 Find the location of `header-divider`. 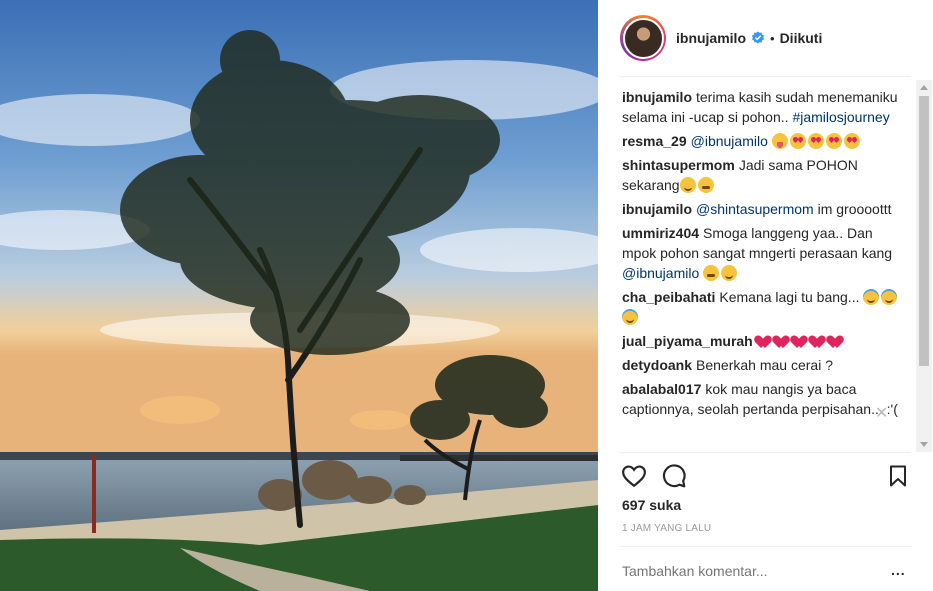

header-divider is located at coordinates (765, 76).